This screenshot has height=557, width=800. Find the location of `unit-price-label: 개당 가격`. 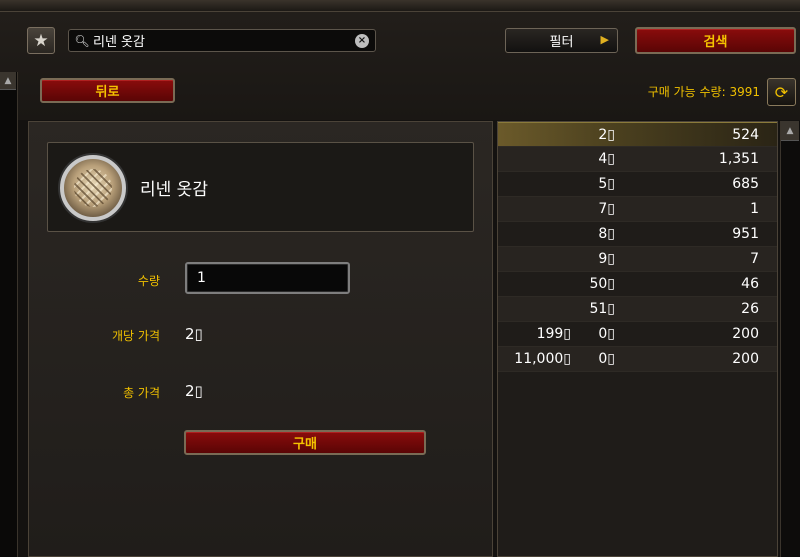

unit-price-label: 개당 가격 is located at coordinates (136, 336).